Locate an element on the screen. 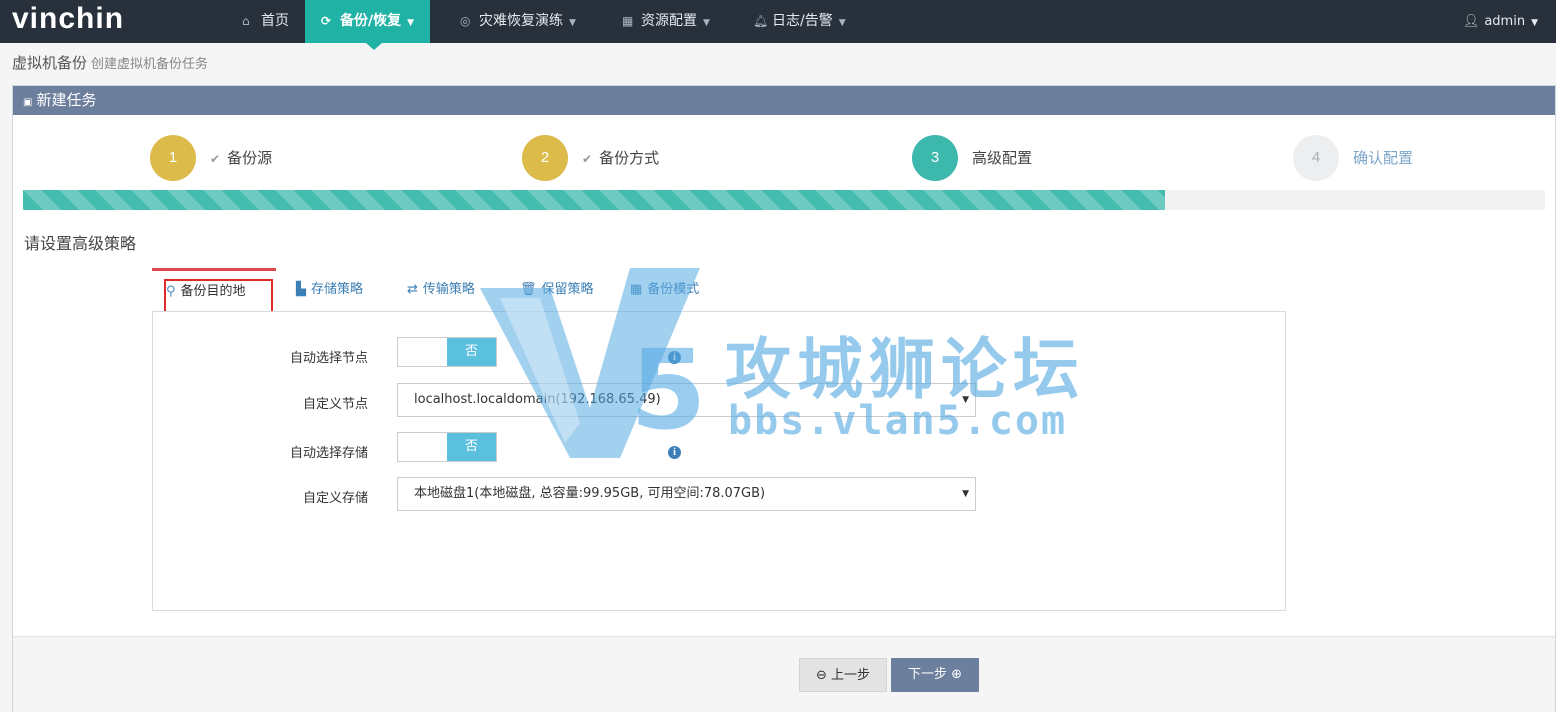 This screenshot has width=1556, height=712. nav-backup-restore-label: 备份/恢复 is located at coordinates (371, 21).